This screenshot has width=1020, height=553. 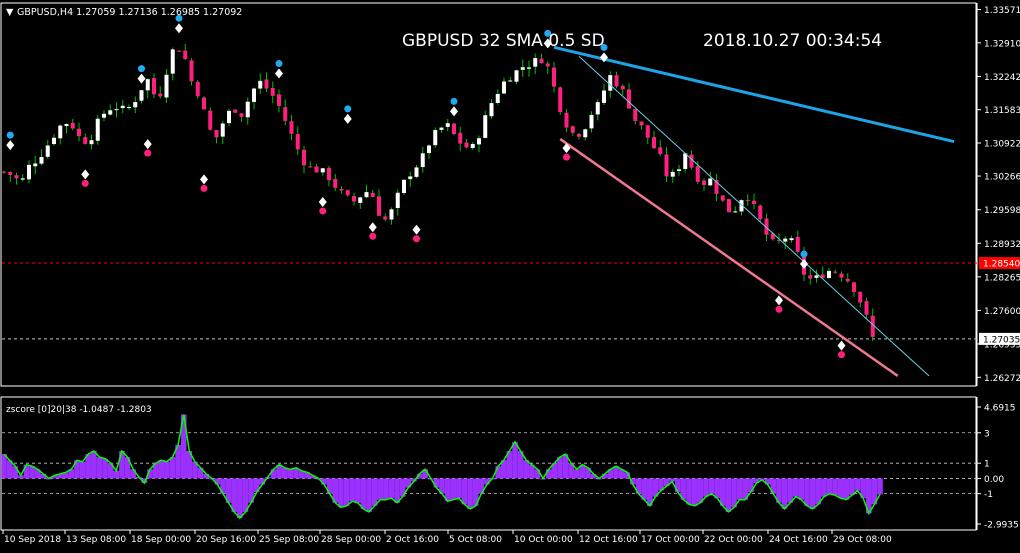 I want to click on time-tick-label: 18 Sep 00:00, so click(x=161, y=540).